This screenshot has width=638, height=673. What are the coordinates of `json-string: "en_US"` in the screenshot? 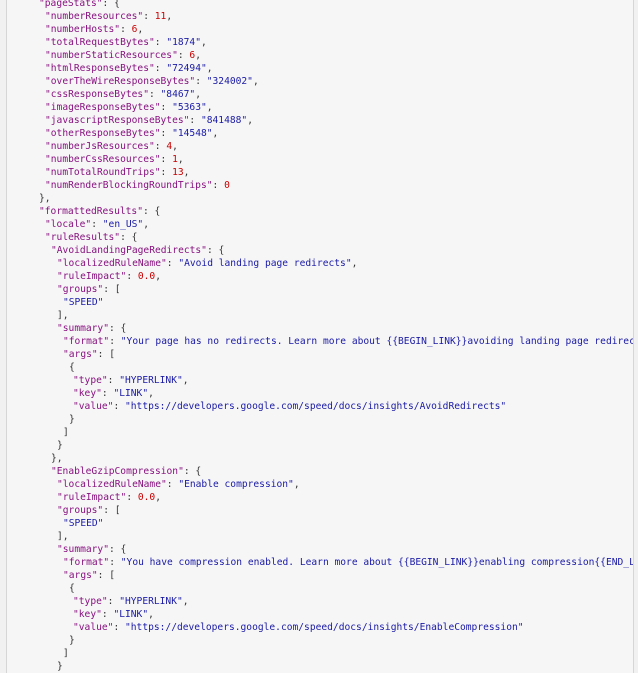 It's located at (123, 224).